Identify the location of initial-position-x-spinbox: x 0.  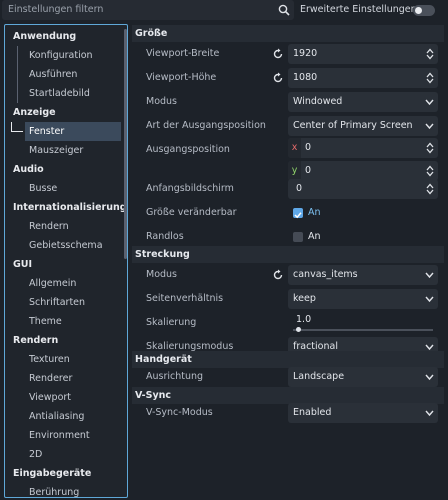
(363, 148).